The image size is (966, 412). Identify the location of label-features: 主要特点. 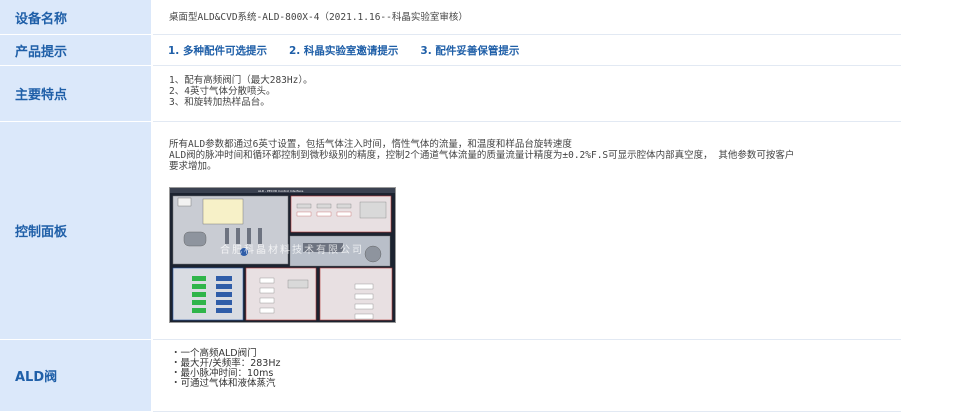
(75, 94).